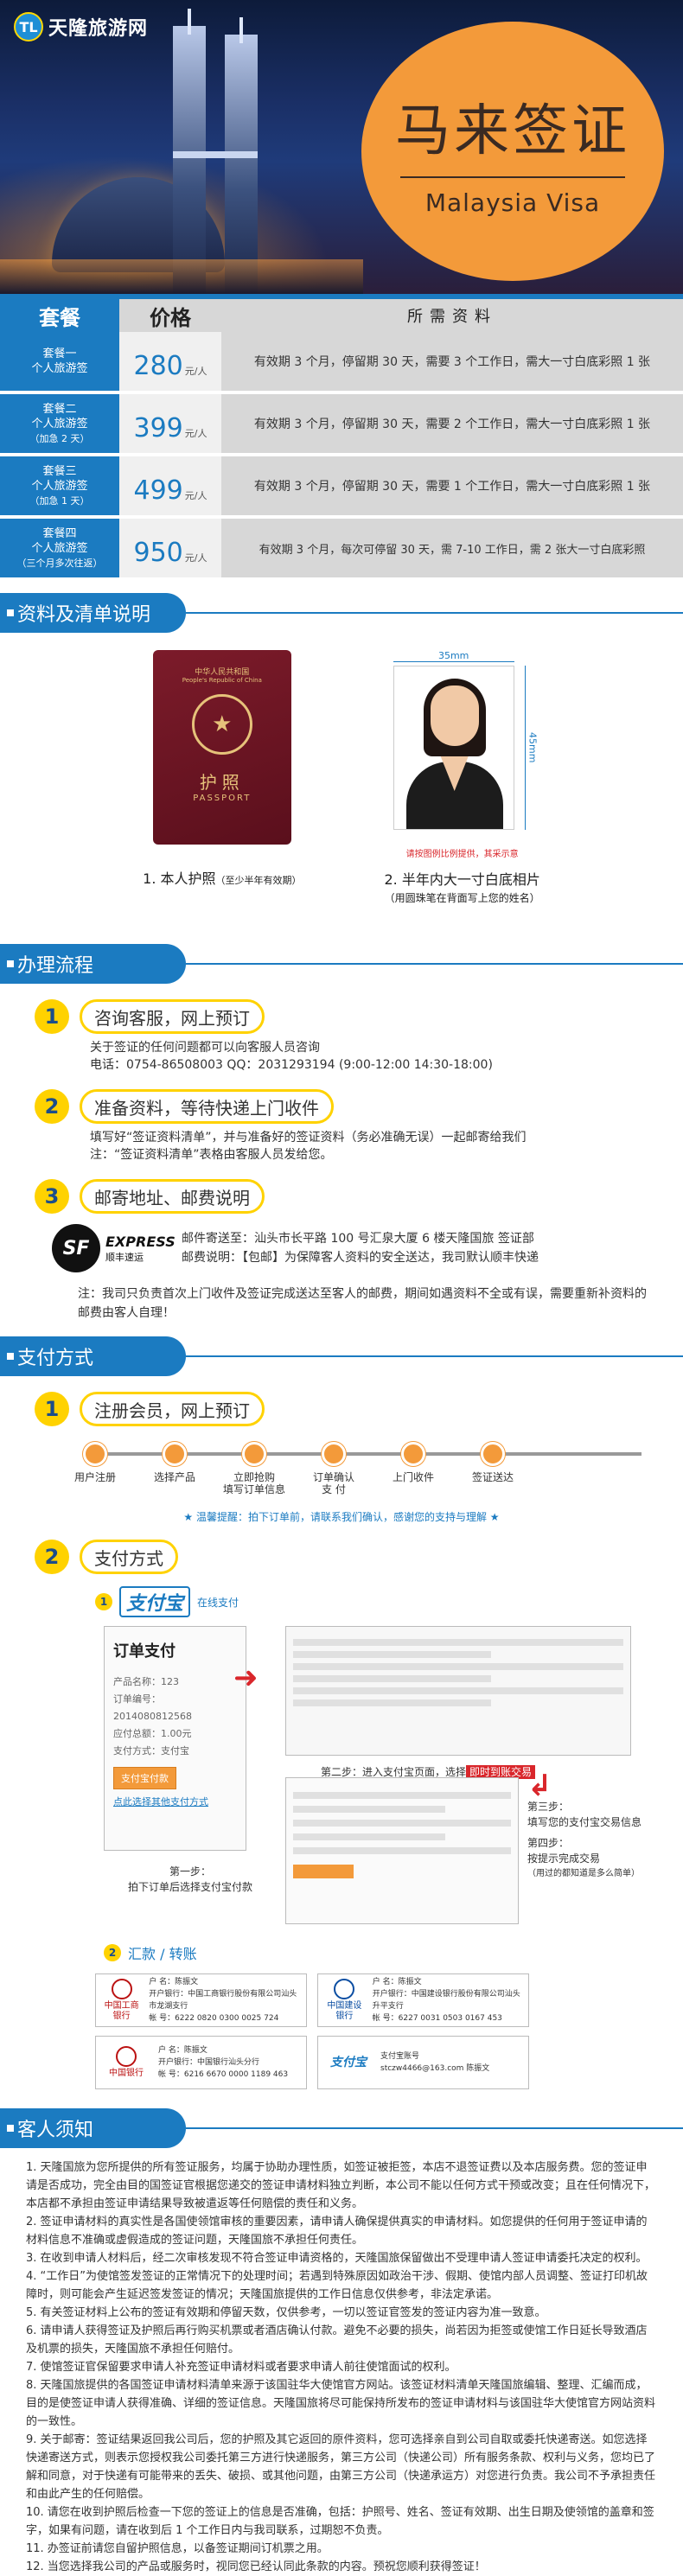  Describe the element at coordinates (207, 1106) in the screenshot. I see `step-title: 准备资料，等待快递上门收件` at that location.